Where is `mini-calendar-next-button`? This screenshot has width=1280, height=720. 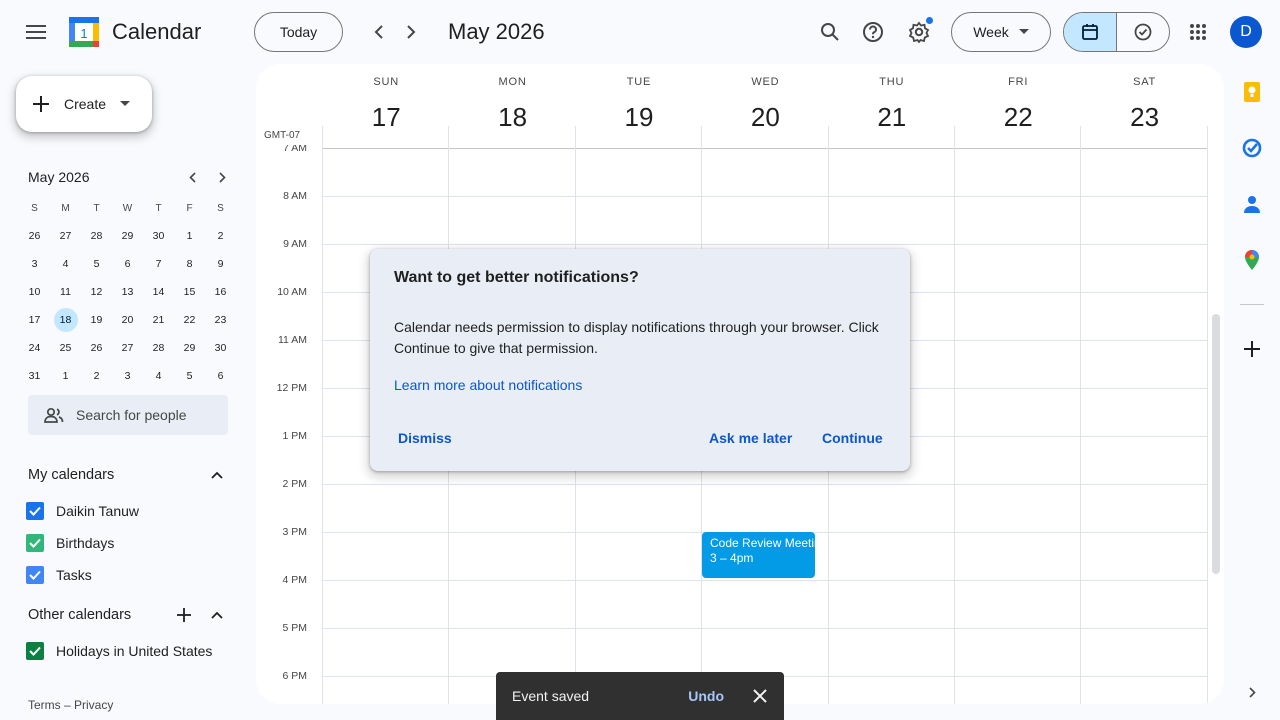
mini-calendar-next-button is located at coordinates (222, 177).